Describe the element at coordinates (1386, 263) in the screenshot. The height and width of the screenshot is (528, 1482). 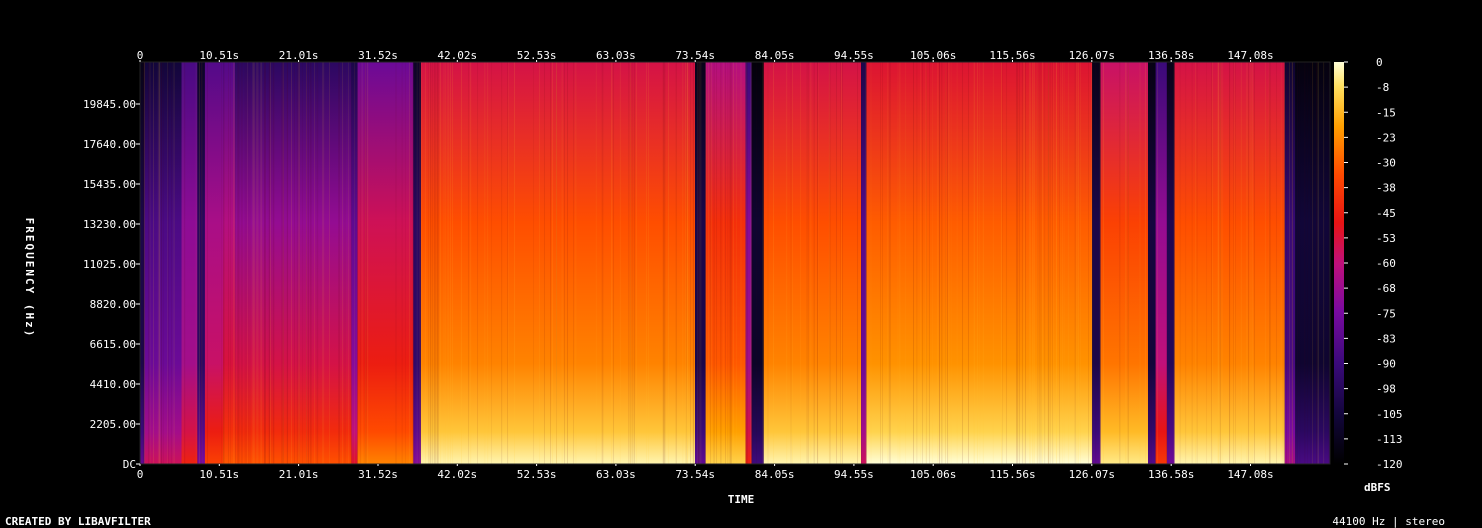
I see `colorbar-tick-label: -60` at that location.